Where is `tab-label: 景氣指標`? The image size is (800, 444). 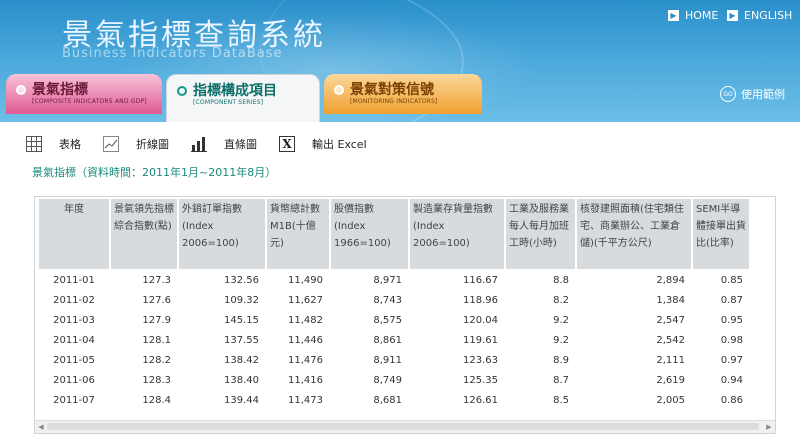
tab-label: 景氣指標 is located at coordinates (60, 90).